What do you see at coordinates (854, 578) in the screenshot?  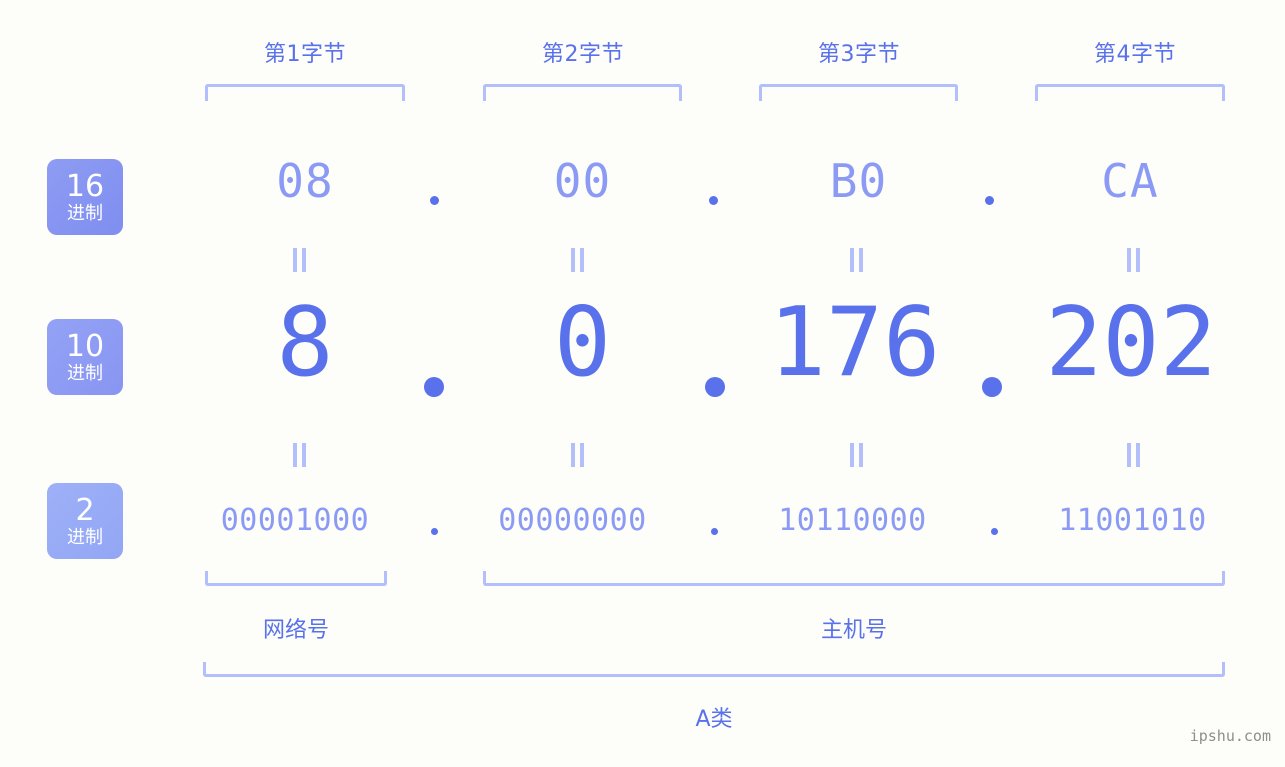 I see `host-bracket` at bounding box center [854, 578].